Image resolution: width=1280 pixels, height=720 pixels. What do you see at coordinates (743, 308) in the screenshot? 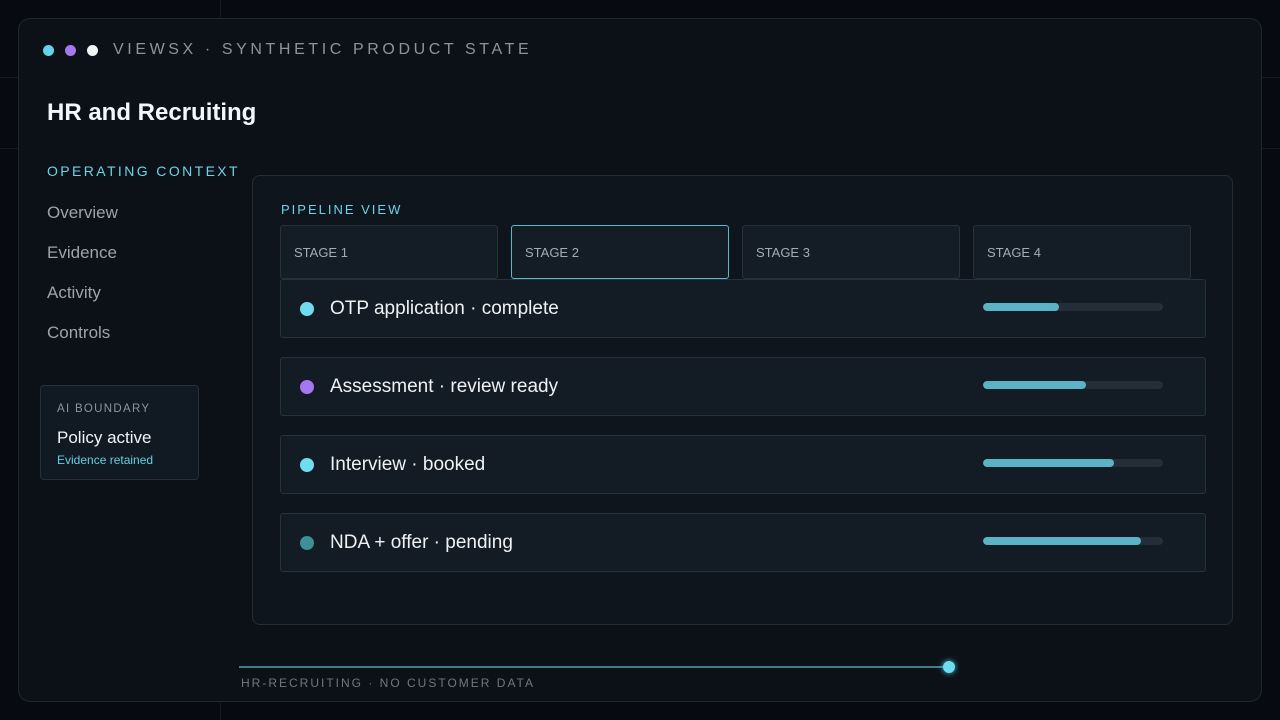
I see `pipeline-row: OTP application · complete` at bounding box center [743, 308].